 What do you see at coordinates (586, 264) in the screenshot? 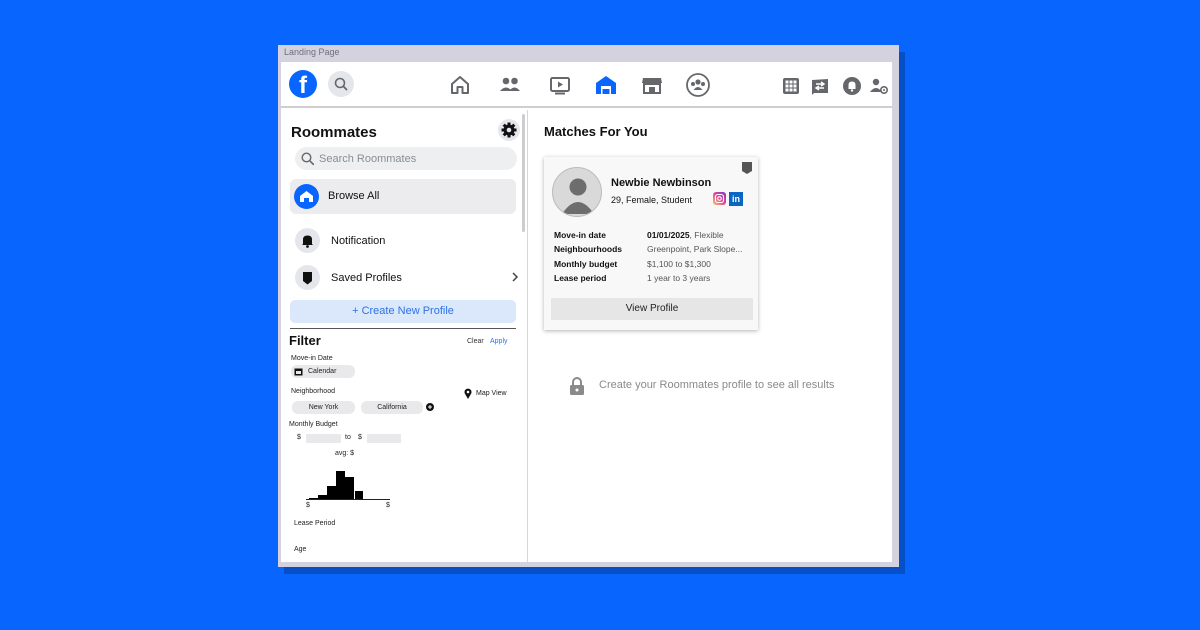
I see `detail-label-budget: Monthly budget` at bounding box center [586, 264].